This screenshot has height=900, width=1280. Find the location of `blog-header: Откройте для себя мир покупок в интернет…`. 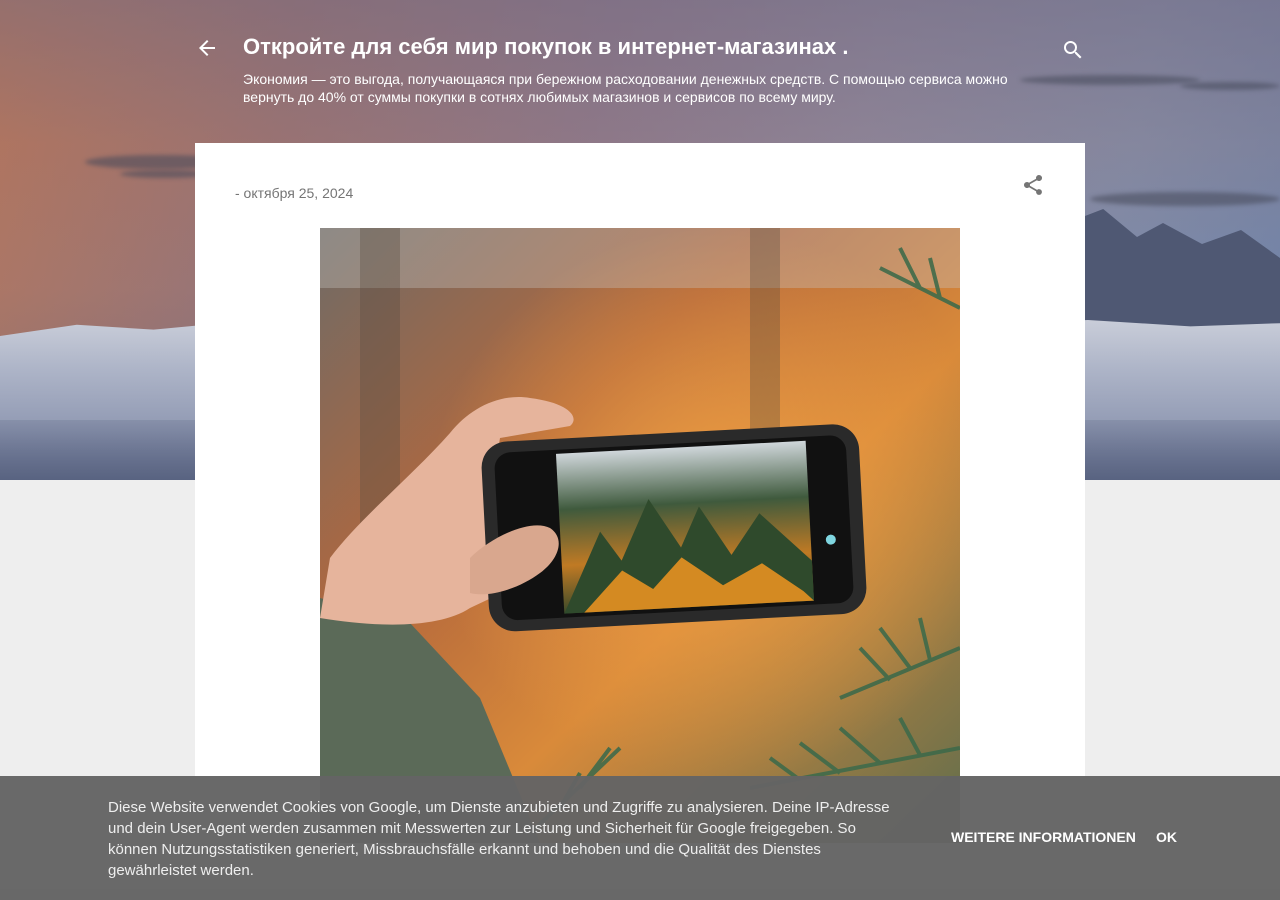

blog-header: Откройте для себя мир покупок в интернет… is located at coordinates (640, 75).